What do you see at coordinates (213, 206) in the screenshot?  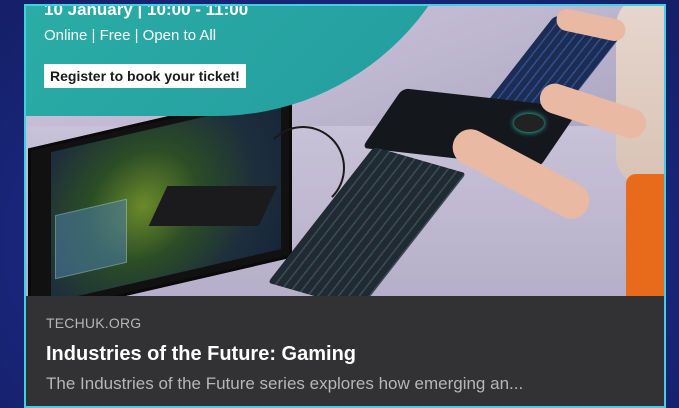 I see `monitor-stand` at bounding box center [213, 206].